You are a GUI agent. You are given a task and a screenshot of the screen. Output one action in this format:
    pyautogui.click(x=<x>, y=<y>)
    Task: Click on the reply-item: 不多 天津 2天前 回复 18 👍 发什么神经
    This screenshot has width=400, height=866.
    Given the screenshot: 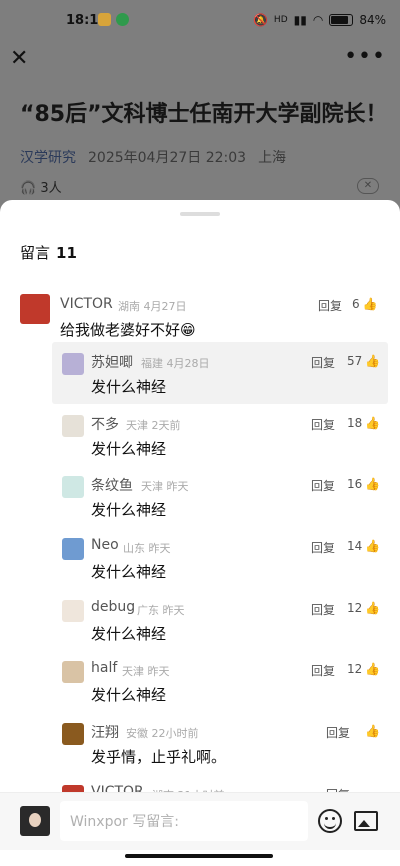 What is the action you would take?
    pyautogui.click(x=200, y=440)
    